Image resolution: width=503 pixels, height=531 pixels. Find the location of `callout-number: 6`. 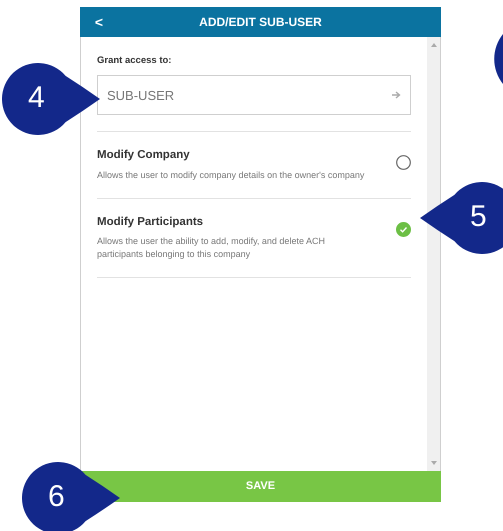

callout-number: 6 is located at coordinates (56, 497).